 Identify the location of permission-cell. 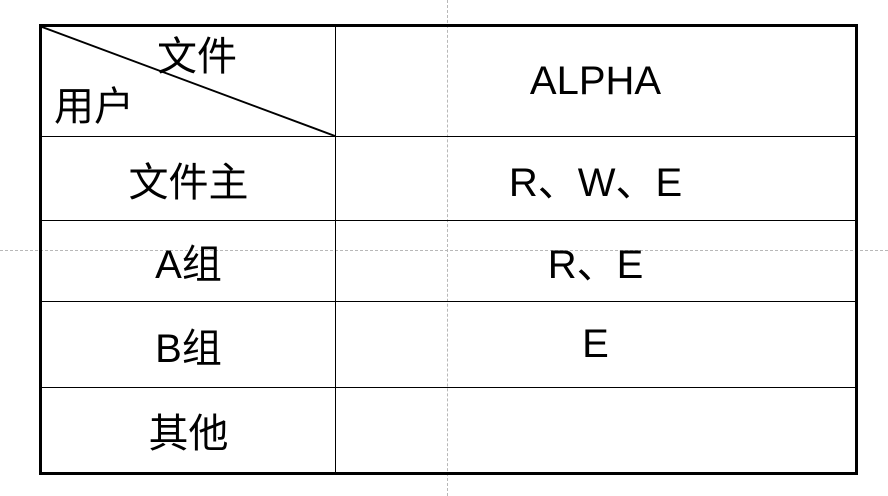
(596, 430).